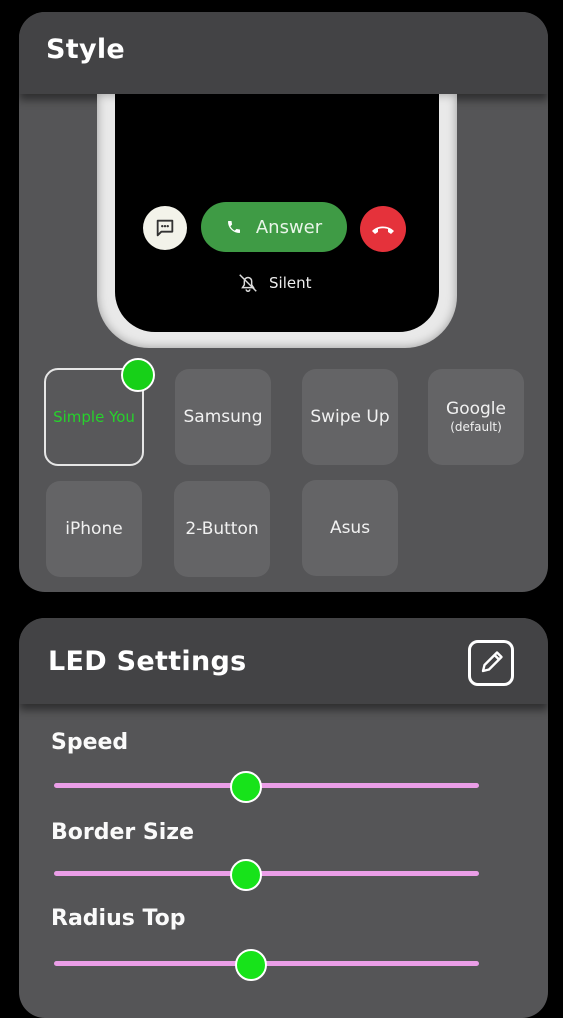 This screenshot has width=563, height=1018. I want to click on speed-label: Speed, so click(90, 742).